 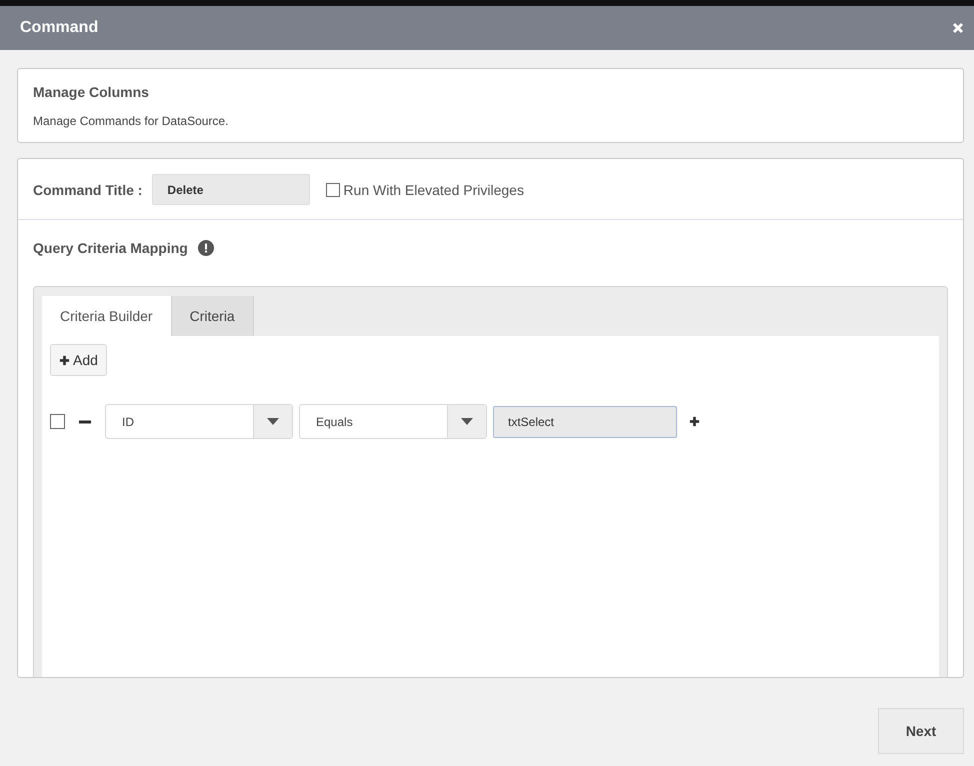 I want to click on command-title-label: Command Title :, so click(x=87, y=190).